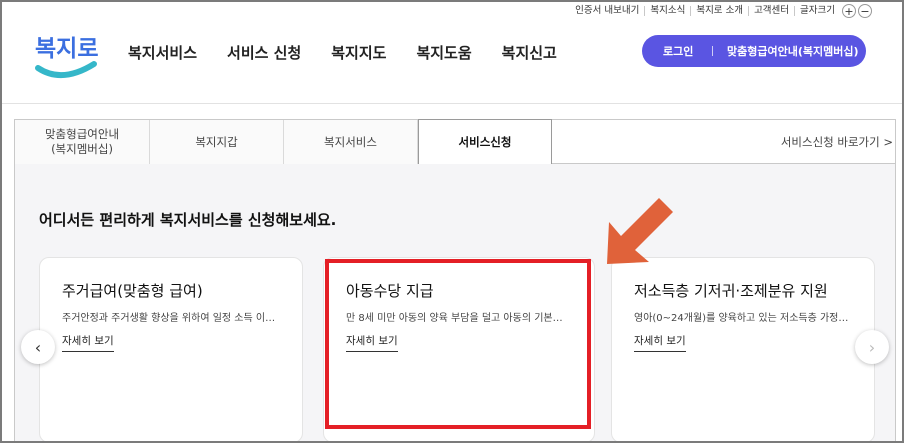  I want to click on logo-text: 복지로, so click(66, 49).